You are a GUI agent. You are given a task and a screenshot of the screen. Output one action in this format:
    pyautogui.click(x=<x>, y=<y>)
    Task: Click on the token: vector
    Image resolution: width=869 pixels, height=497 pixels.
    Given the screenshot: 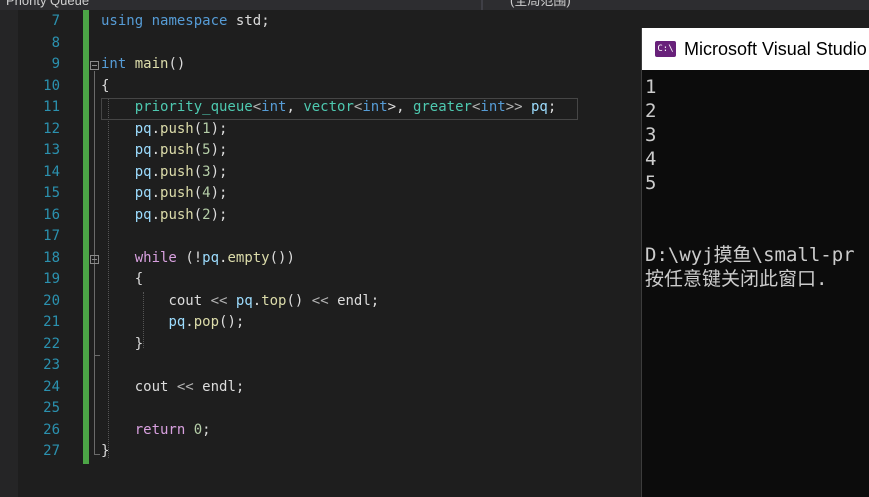 What is the action you would take?
    pyautogui.click(x=328, y=107)
    